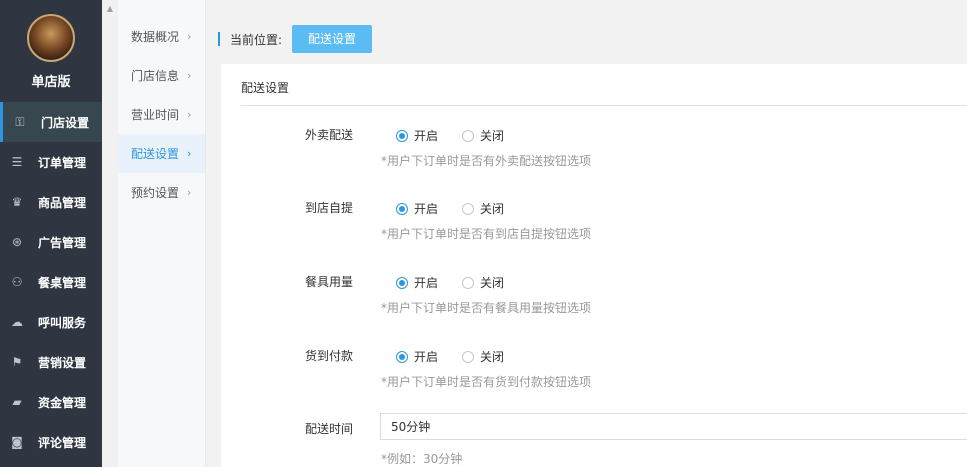  I want to click on sidebar-item-2: ♛ 商品管理, so click(51, 202).